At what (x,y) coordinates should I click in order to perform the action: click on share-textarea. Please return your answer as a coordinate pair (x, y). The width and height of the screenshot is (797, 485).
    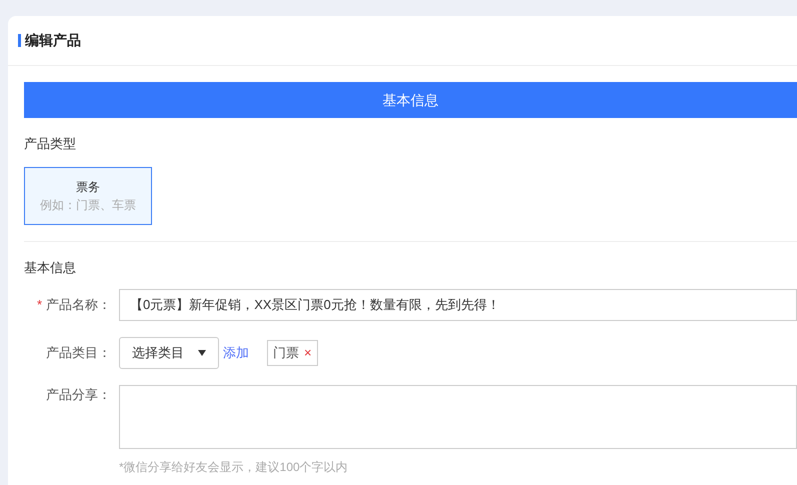
    Looking at the image, I should click on (458, 417).